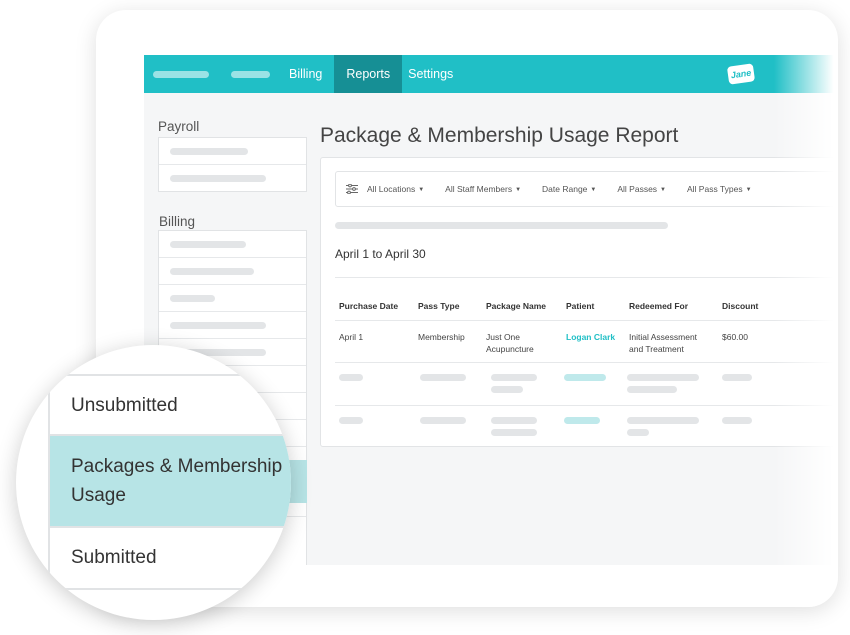  Describe the element at coordinates (735, 337) in the screenshot. I see `cell-discount: $60.00` at that location.